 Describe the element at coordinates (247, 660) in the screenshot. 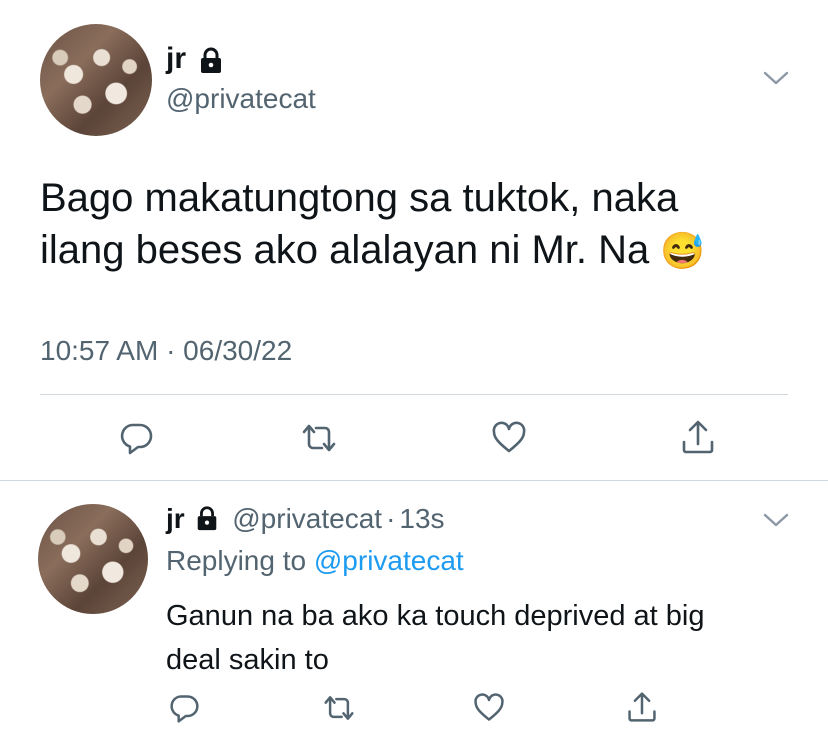

I see `reply-text-line: deal sakin to` at that location.